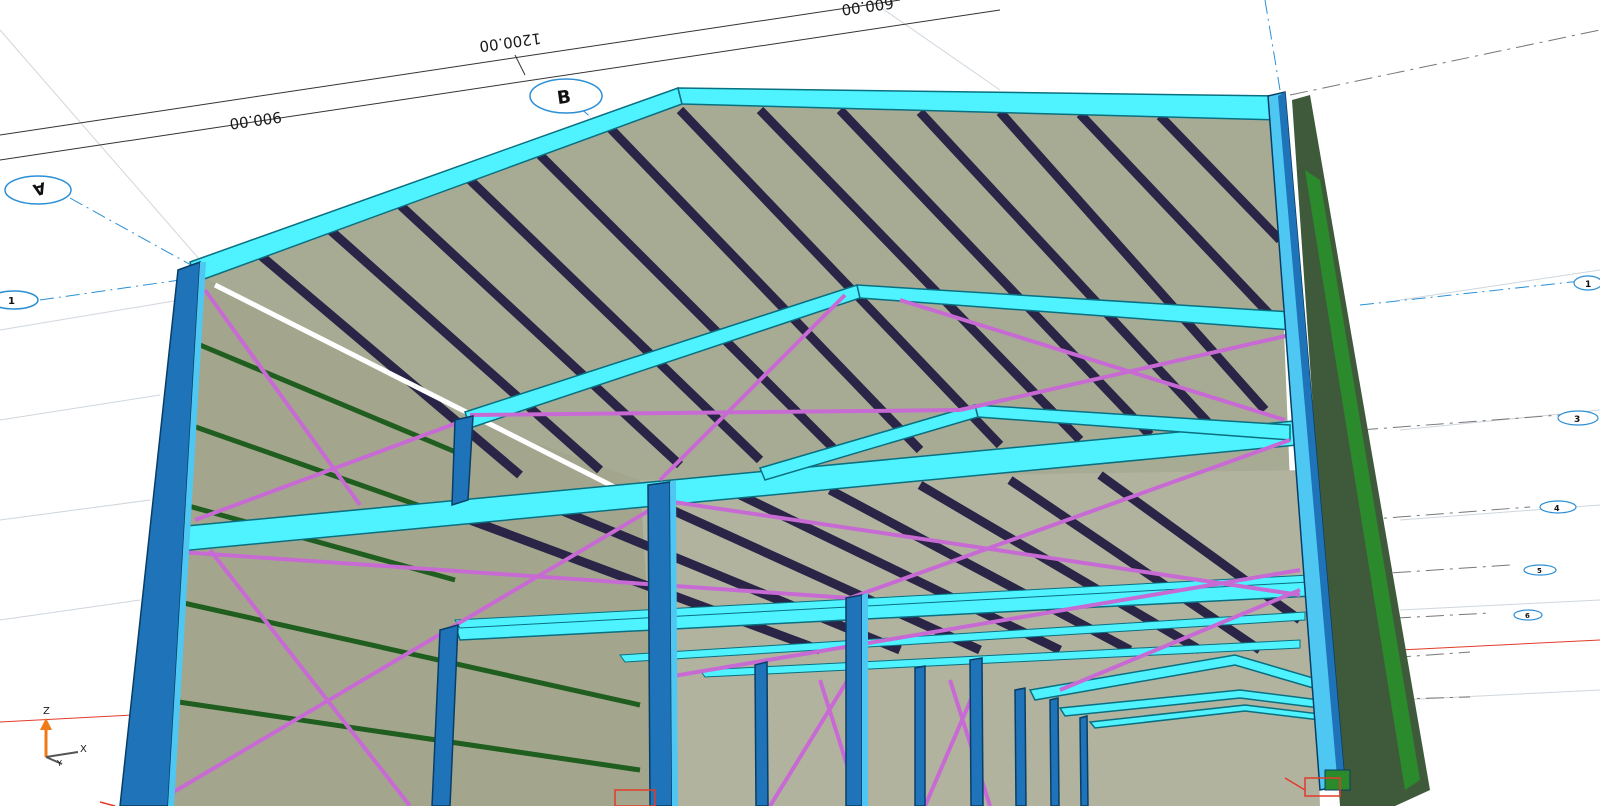 The image size is (1600, 806). Describe the element at coordinates (867, 9) in the screenshot. I see `dimension-label: 600.00` at that location.